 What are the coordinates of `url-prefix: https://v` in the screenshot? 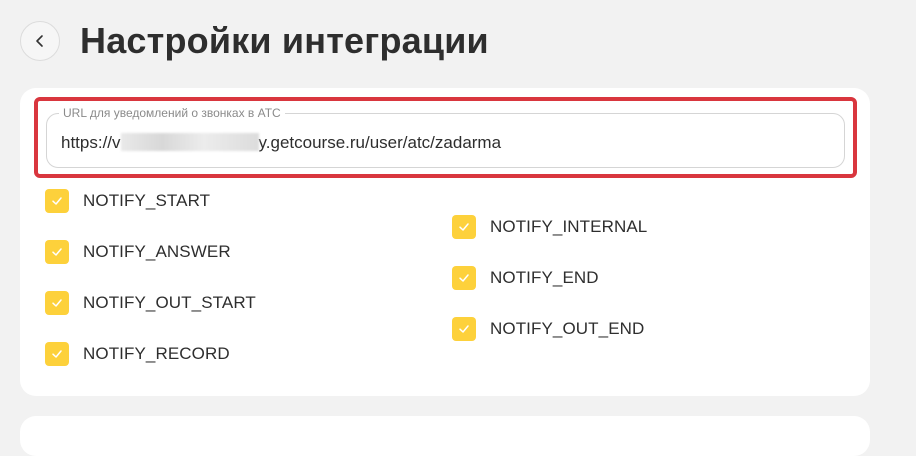 It's located at (91, 142).